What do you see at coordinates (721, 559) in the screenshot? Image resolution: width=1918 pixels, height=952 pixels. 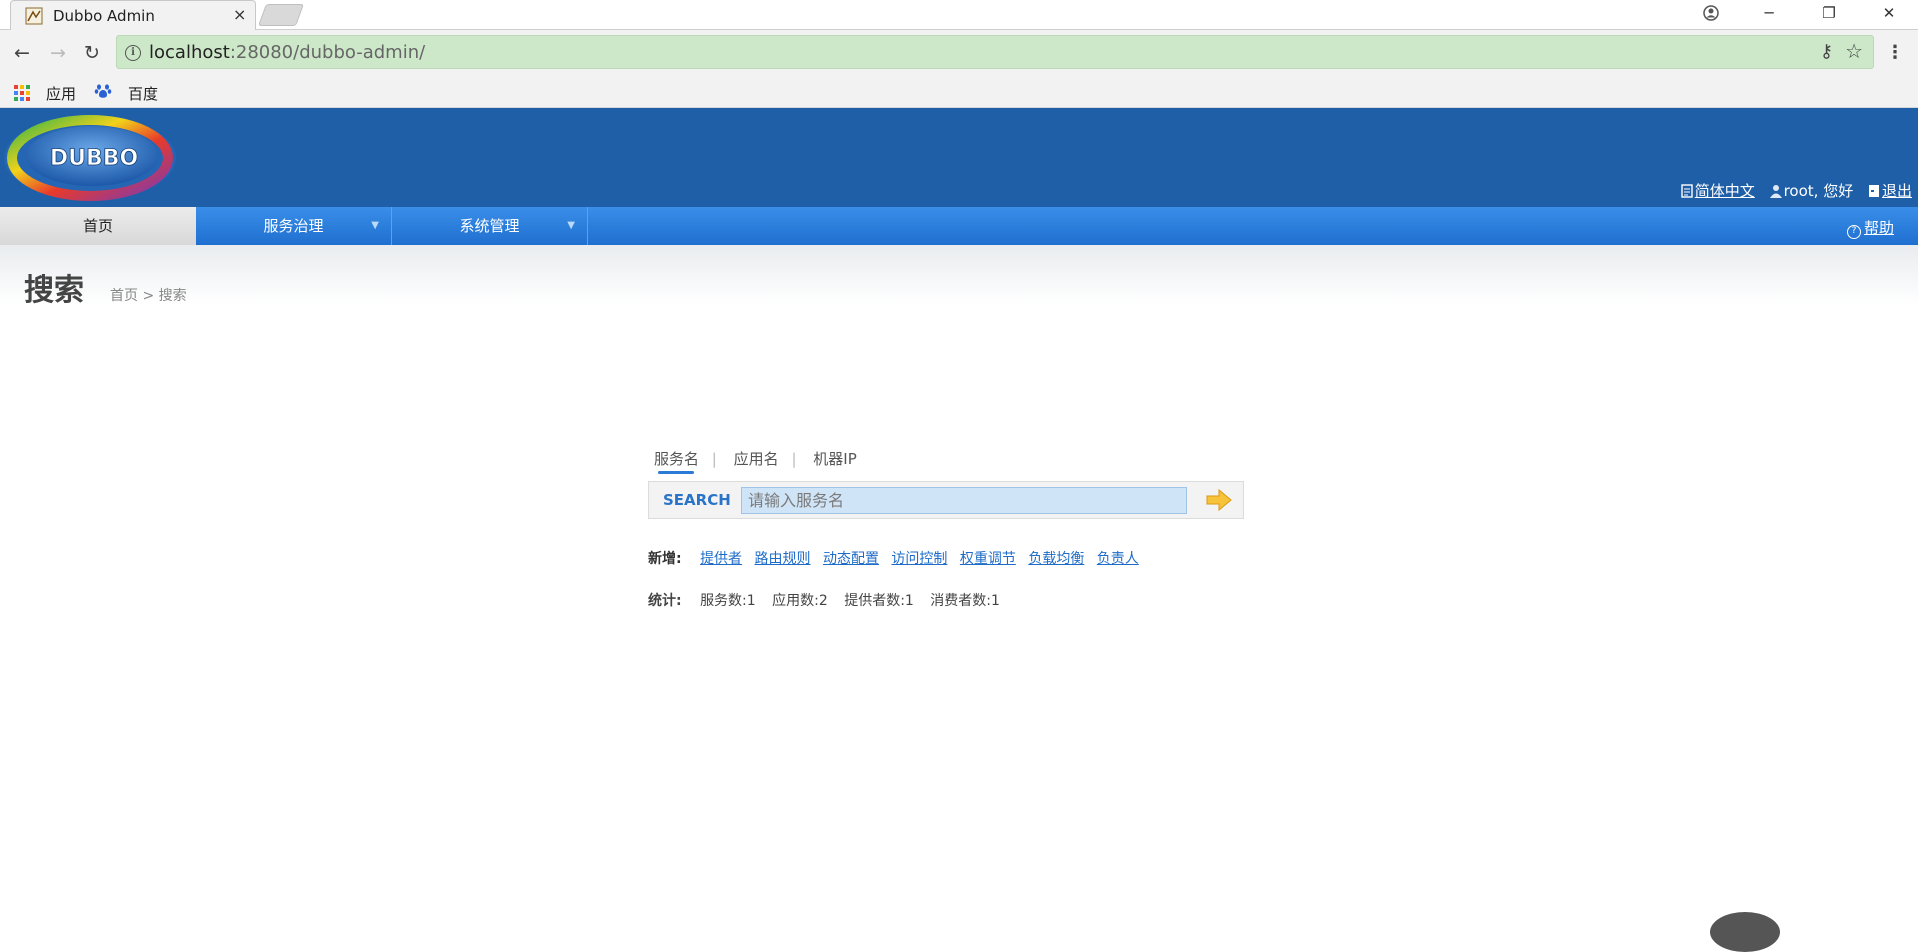 I see `add-provider-link: 提供者` at bounding box center [721, 559].